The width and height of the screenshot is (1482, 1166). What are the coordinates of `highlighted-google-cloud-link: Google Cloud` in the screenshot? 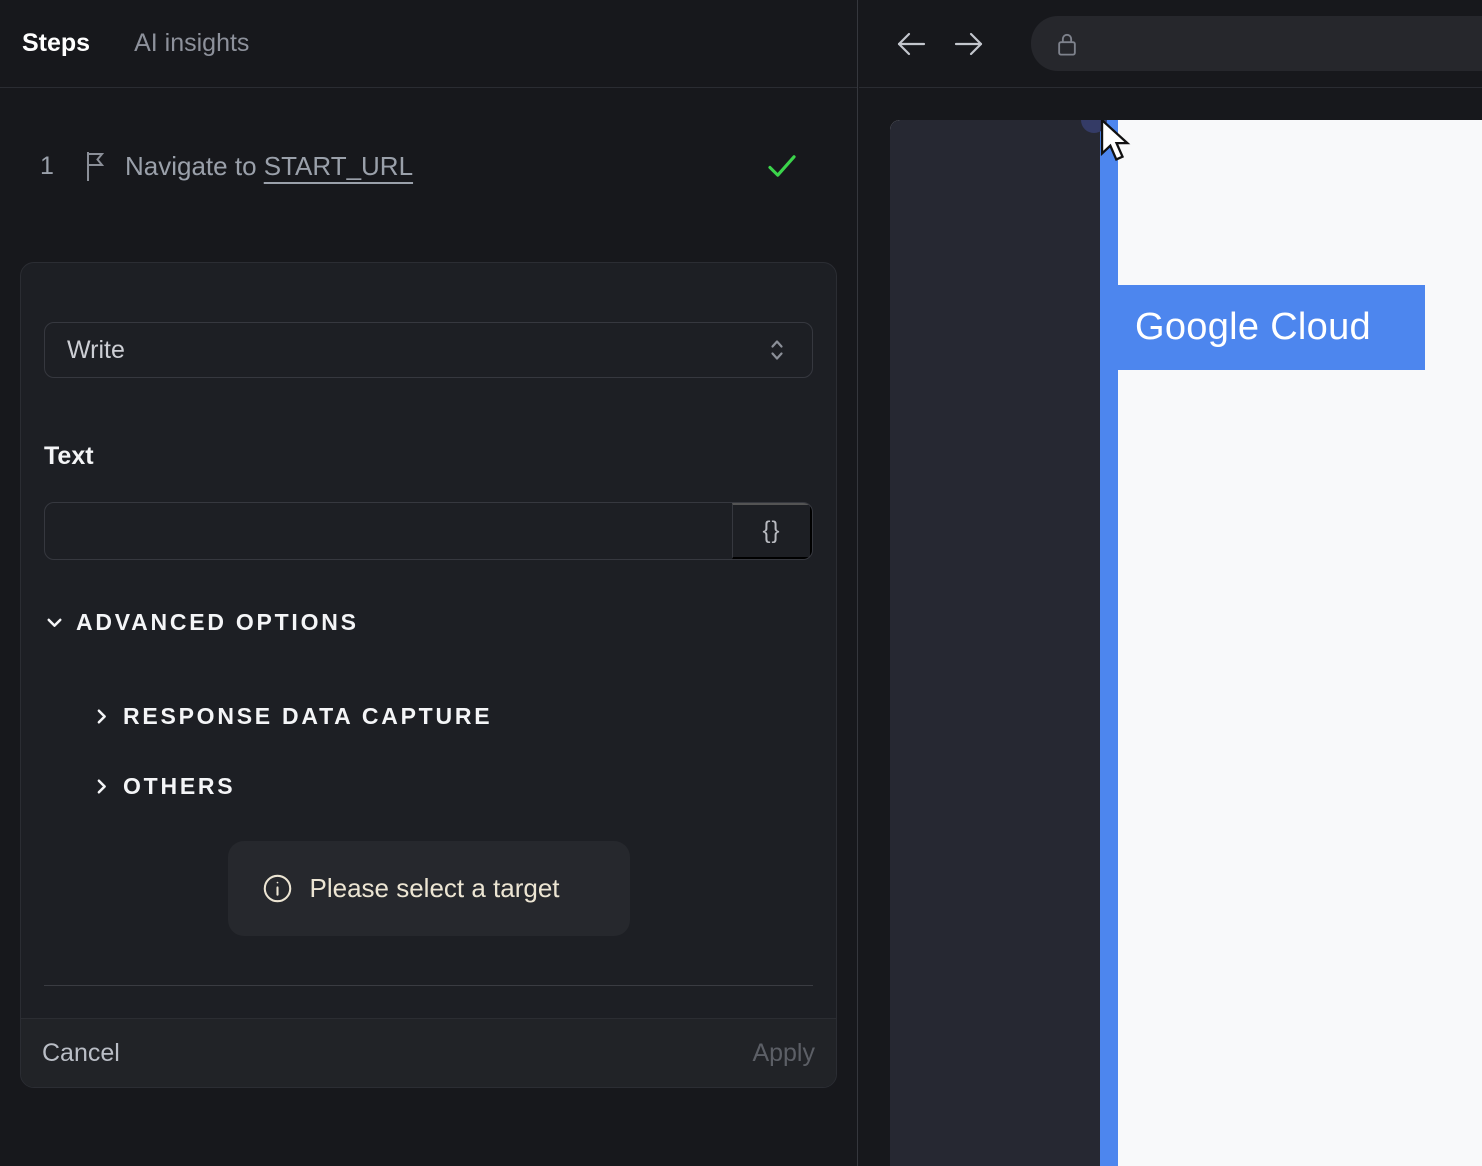 It's located at (1270, 327).